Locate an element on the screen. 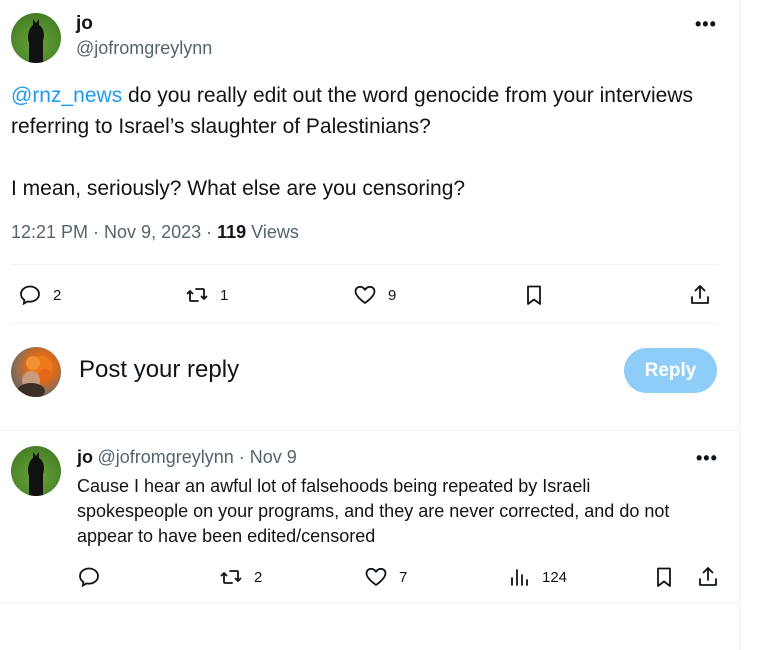 The image size is (769, 650). like-count: 9 is located at coordinates (392, 295).